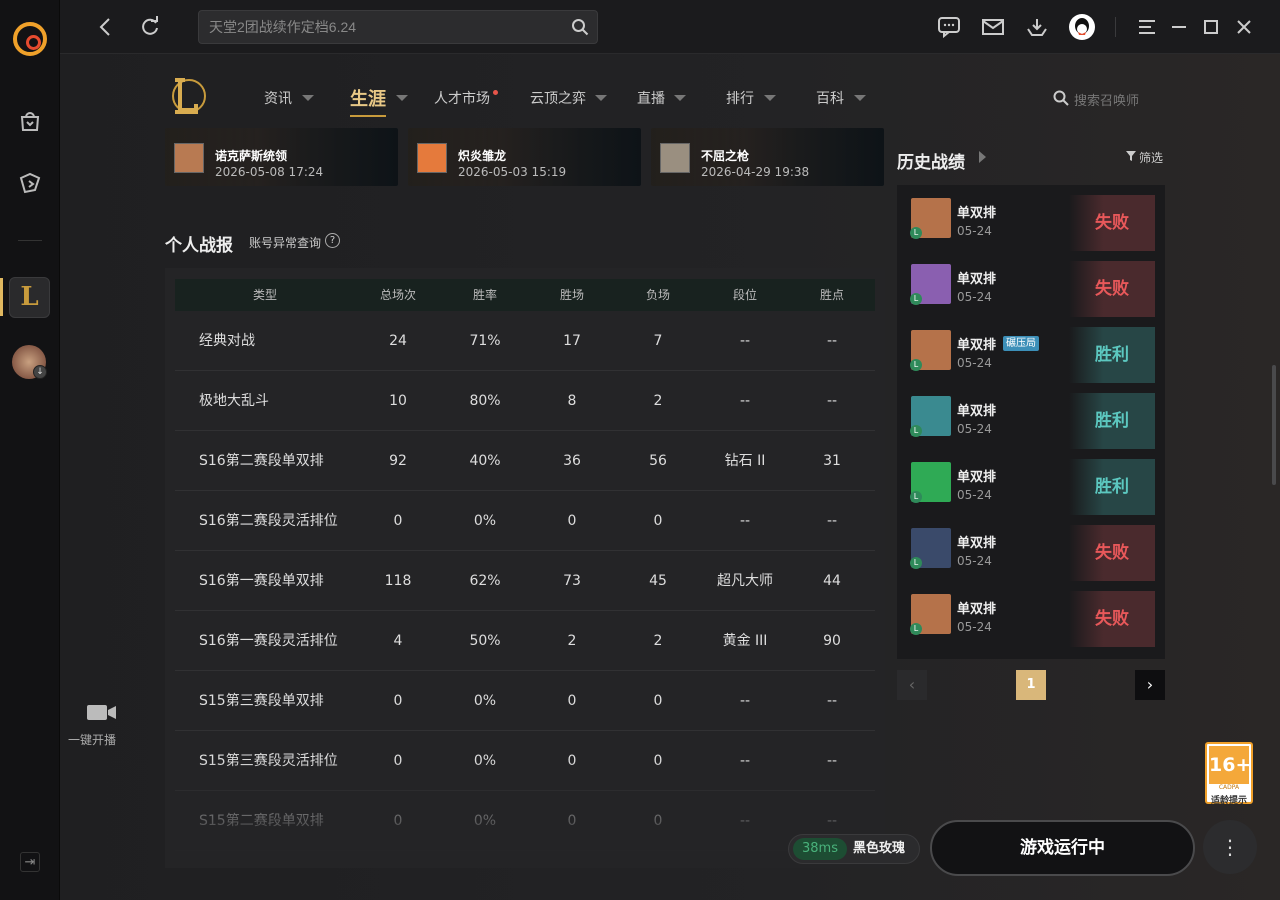 The image size is (1280, 900). What do you see at coordinates (40, 372) in the screenshot?
I see `download-badge-icon: ↓` at bounding box center [40, 372].